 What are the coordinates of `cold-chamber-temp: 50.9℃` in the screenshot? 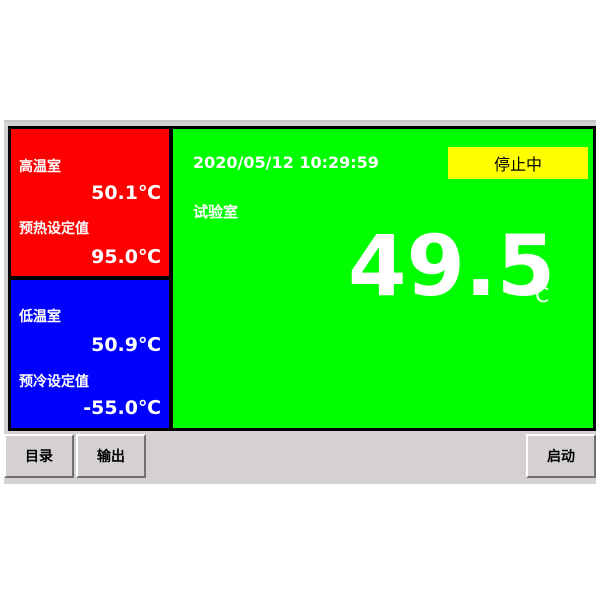 It's located at (126, 345).